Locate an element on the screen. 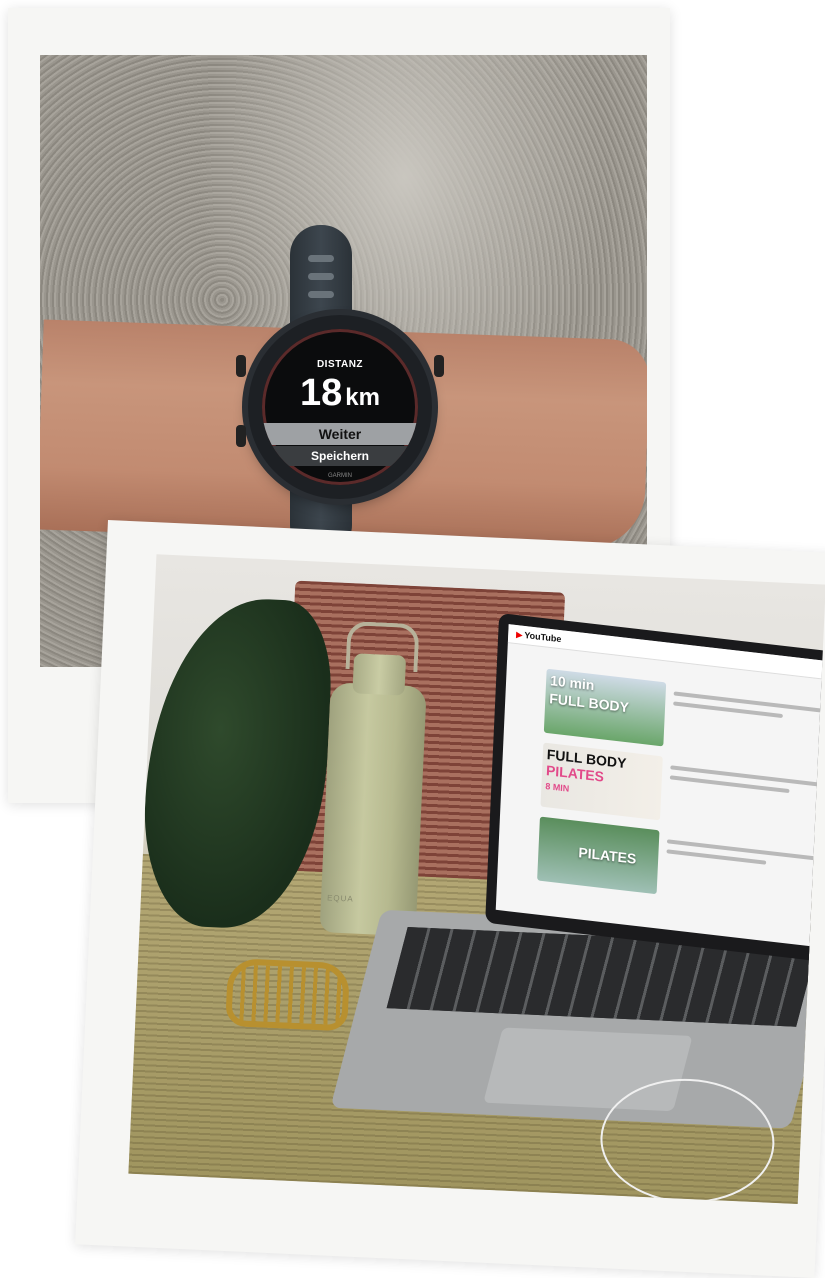  video-thumbnail: FULL BODY PILATES 8 MIN is located at coordinates (601, 781).